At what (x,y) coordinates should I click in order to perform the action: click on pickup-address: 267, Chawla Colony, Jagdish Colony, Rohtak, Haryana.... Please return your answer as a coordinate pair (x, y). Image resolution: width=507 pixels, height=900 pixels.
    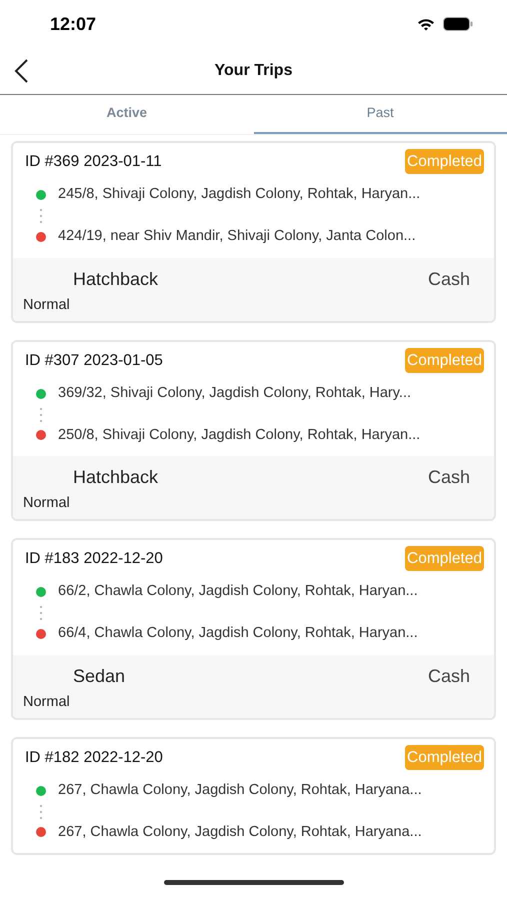
    Looking at the image, I should click on (240, 790).